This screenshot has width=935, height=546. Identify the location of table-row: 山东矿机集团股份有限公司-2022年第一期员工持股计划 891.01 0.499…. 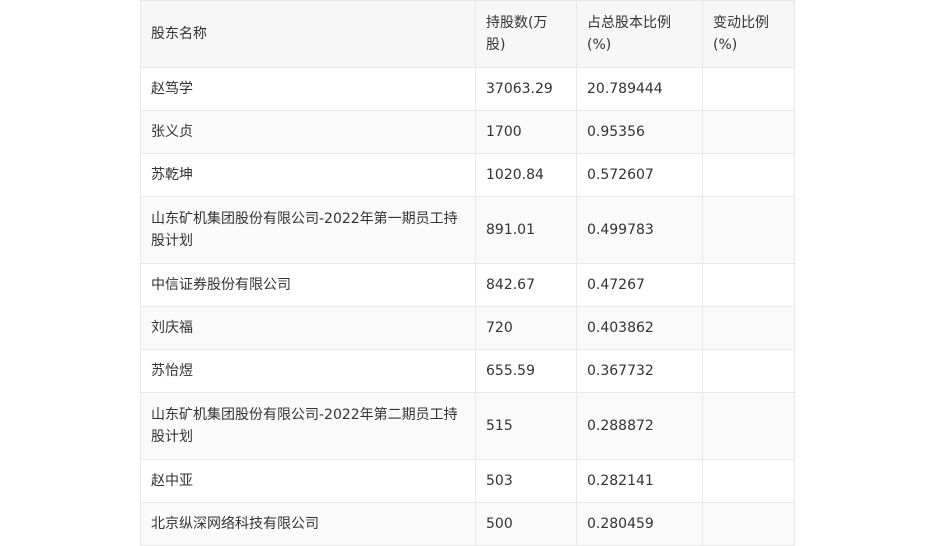
(467, 230).